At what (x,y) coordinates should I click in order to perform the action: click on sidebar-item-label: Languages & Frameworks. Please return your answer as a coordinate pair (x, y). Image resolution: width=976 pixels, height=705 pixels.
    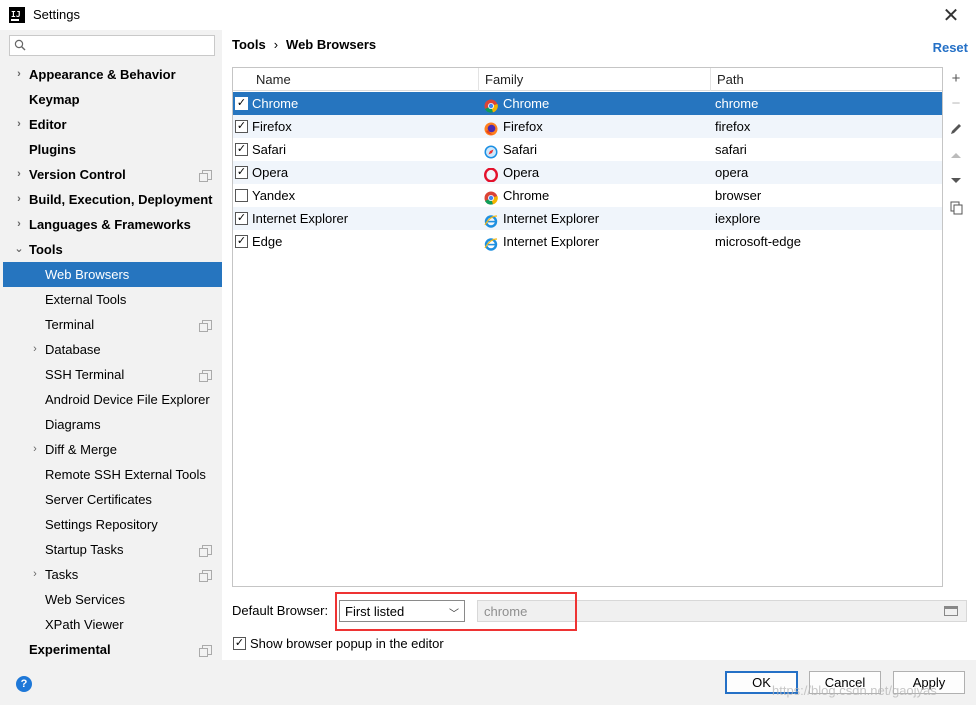
    Looking at the image, I should click on (110, 224).